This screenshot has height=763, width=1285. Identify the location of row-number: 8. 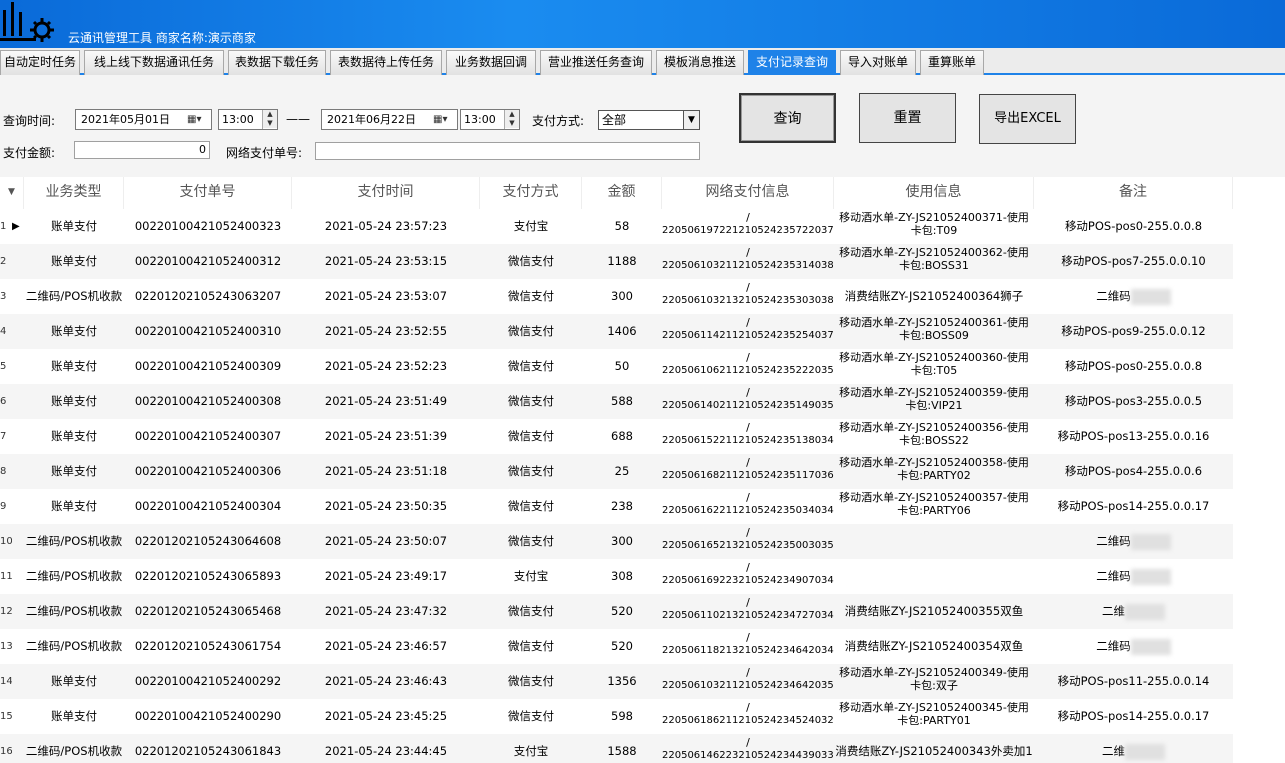
(3, 471).